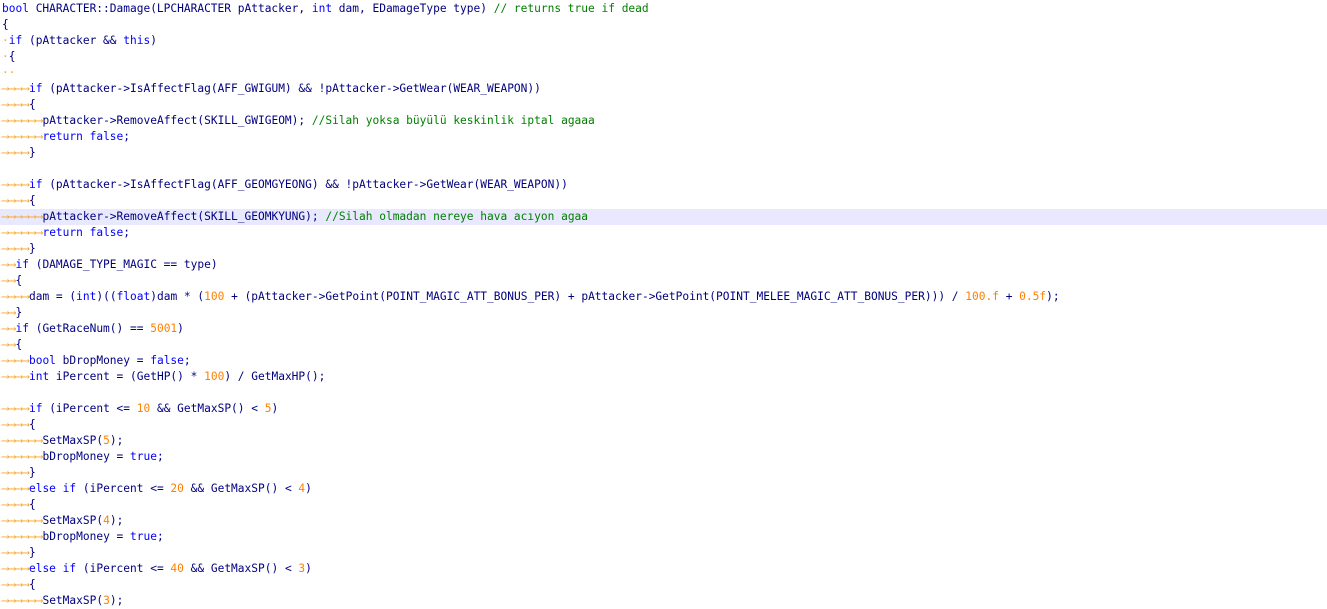 The height and width of the screenshot is (609, 1327). Describe the element at coordinates (663, 441) in the screenshot. I see `code-line: ⟶⟶⟶⟶⟶⟶SetMaxSP(5);` at that location.